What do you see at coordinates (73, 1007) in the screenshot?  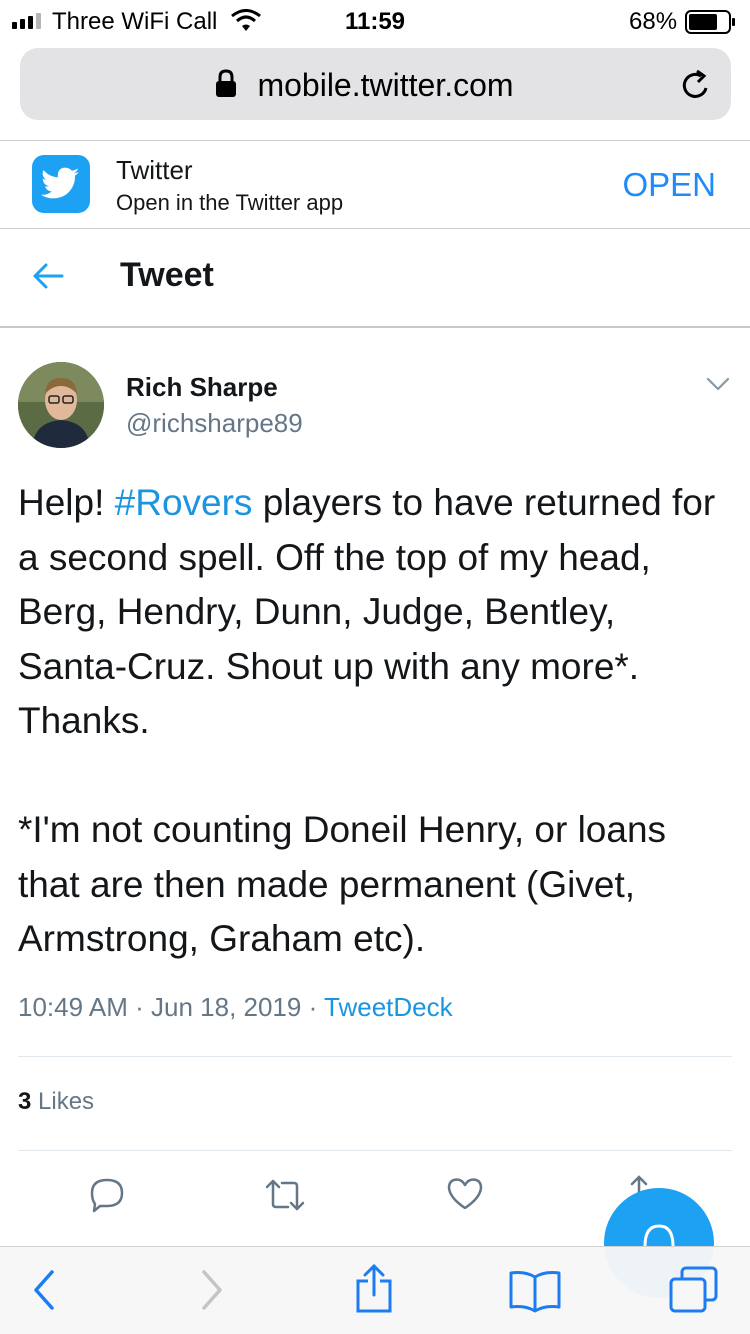 I see `tweet-time: 10:49 AM` at bounding box center [73, 1007].